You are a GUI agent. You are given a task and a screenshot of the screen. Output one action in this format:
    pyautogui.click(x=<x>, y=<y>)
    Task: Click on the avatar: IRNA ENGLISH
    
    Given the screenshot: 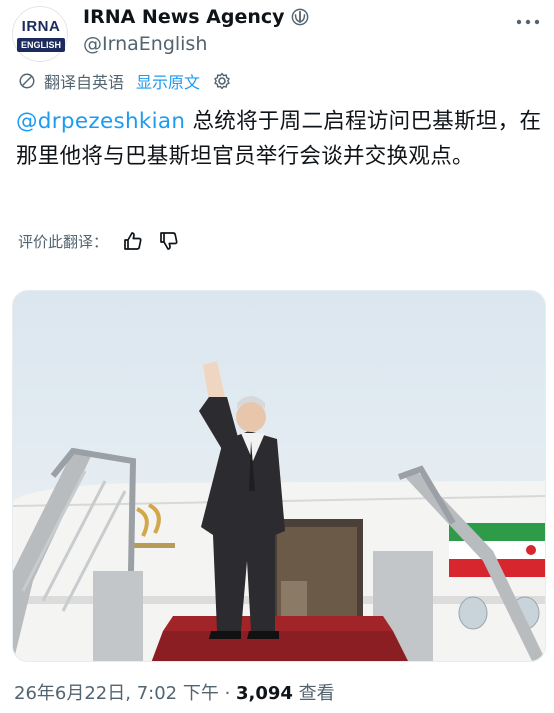 What is the action you would take?
    pyautogui.click(x=40, y=34)
    